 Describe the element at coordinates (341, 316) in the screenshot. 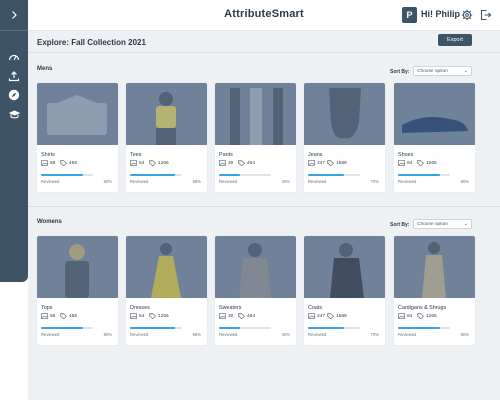

I see `tag-count-value: 1589` at that location.